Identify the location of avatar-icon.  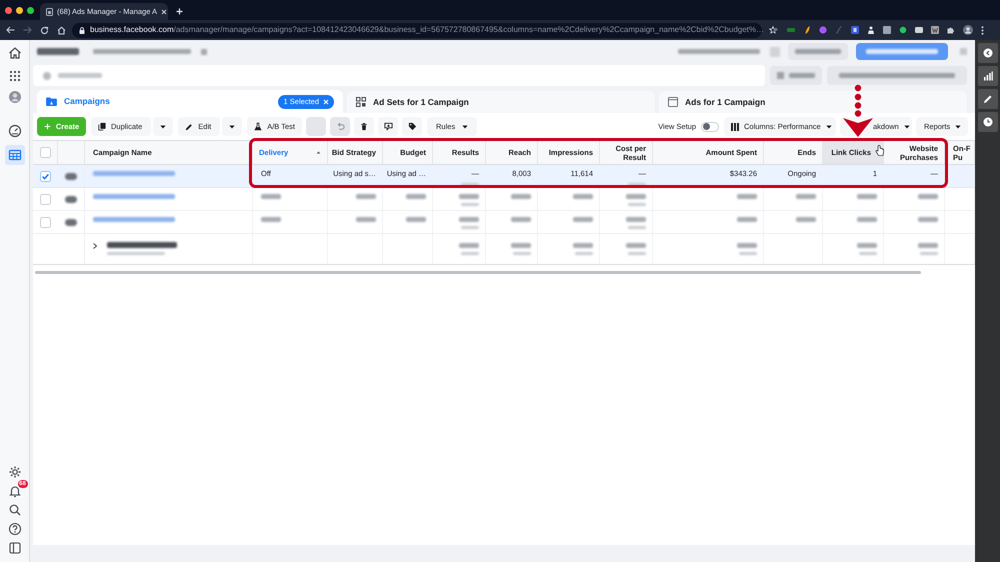
(968, 30).